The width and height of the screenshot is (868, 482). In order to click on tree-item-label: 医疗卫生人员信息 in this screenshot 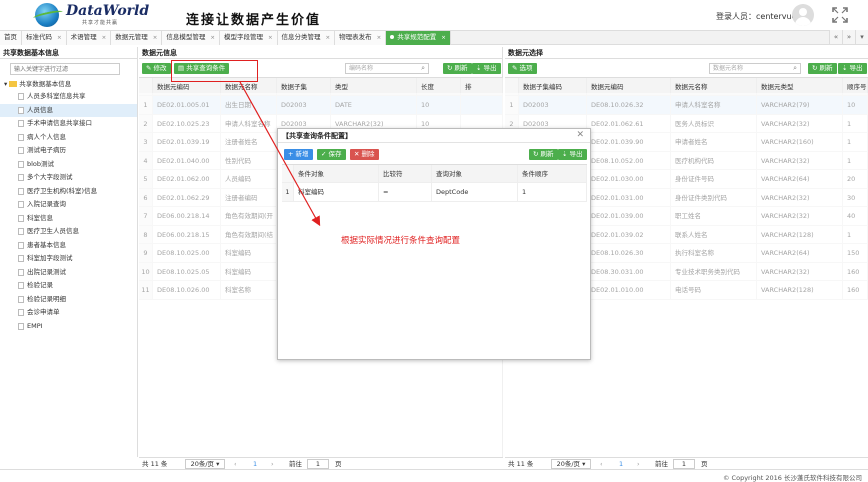, I will do `click(53, 231)`.